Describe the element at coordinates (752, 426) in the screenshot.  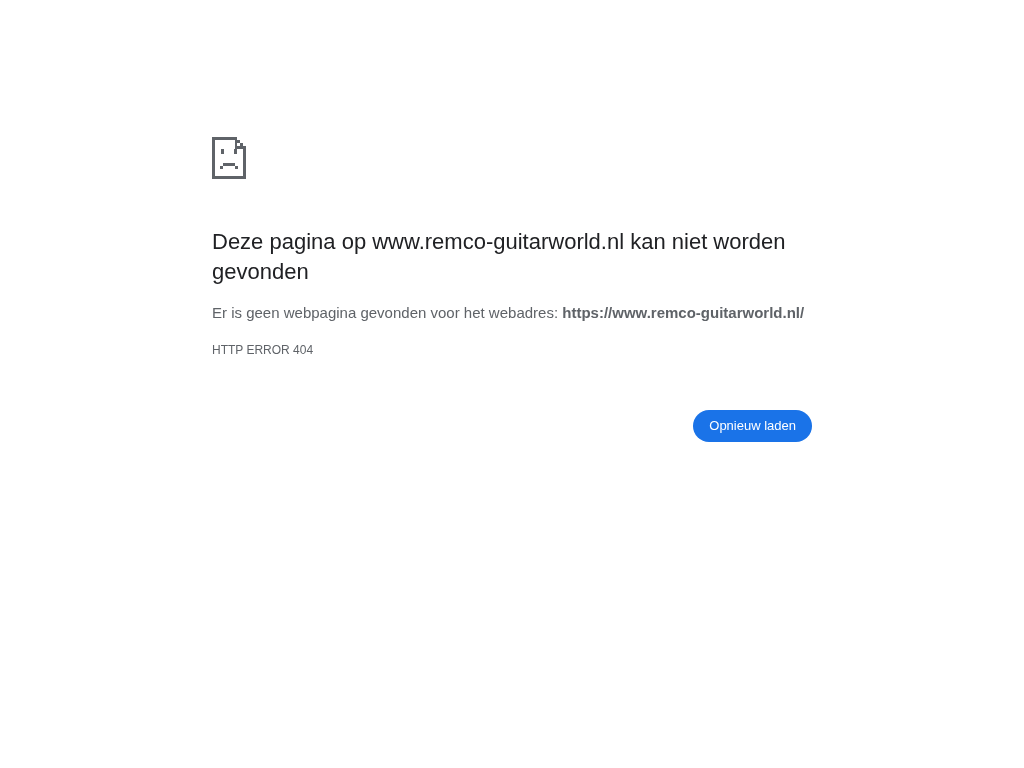
I see `reload-button: Opnieuw laden` at that location.